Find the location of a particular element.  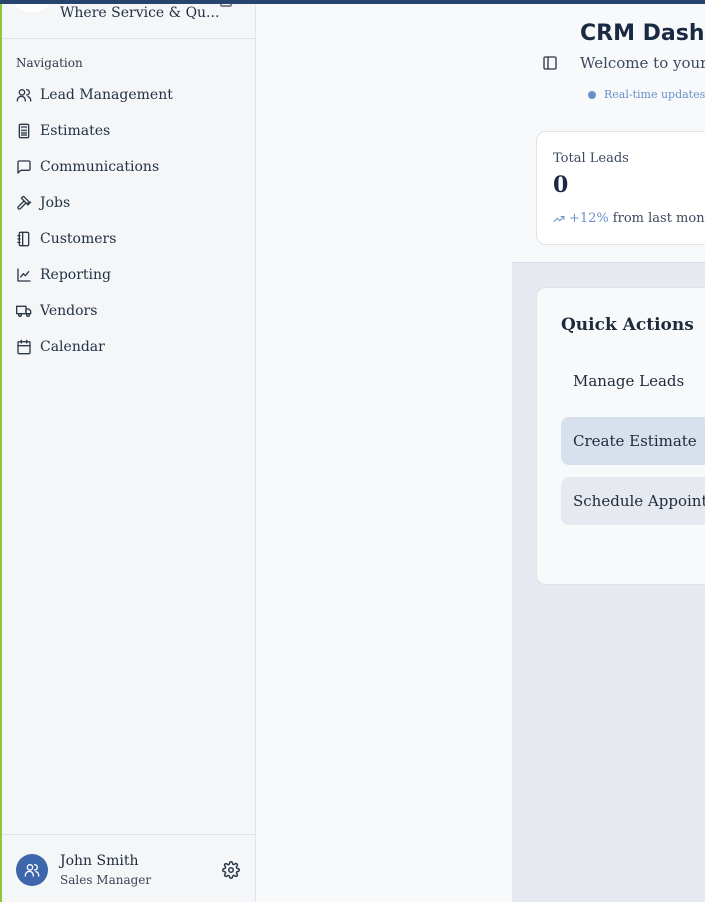

sidebar-item-label: Communications is located at coordinates (100, 167).